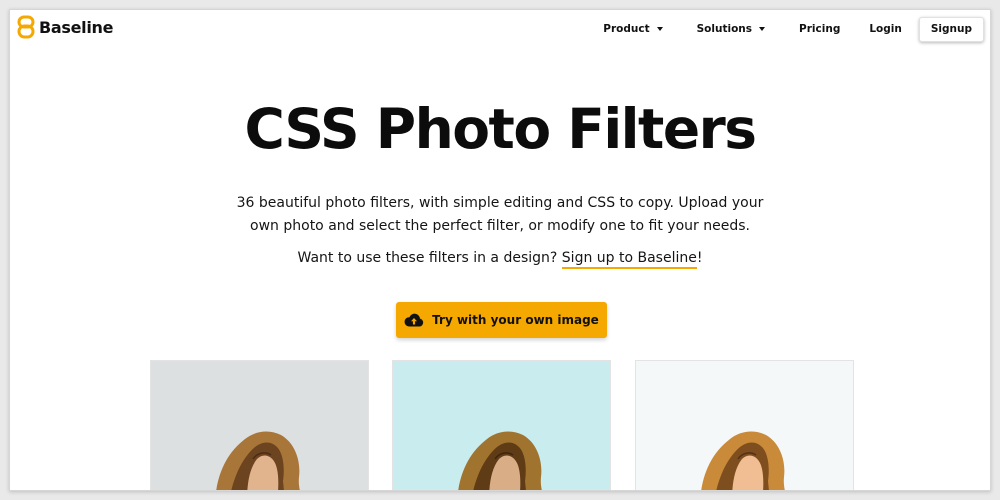 The height and width of the screenshot is (500, 1000). What do you see at coordinates (501, 129) in the screenshot?
I see `page-title: CSS Photo Filters` at bounding box center [501, 129].